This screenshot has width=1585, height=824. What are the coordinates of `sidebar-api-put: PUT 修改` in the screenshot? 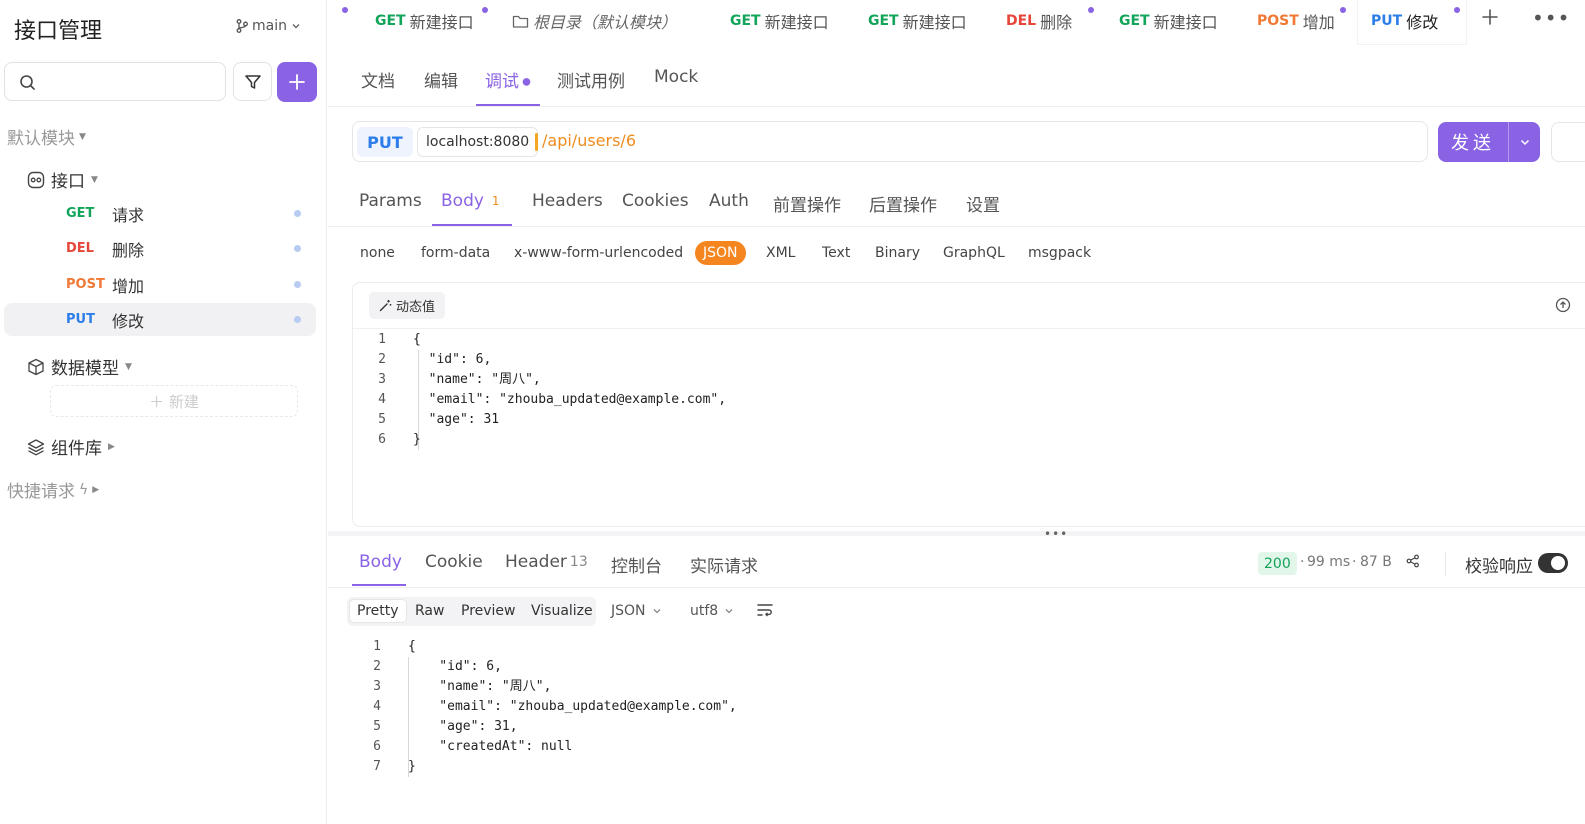 It's located at (160, 319).